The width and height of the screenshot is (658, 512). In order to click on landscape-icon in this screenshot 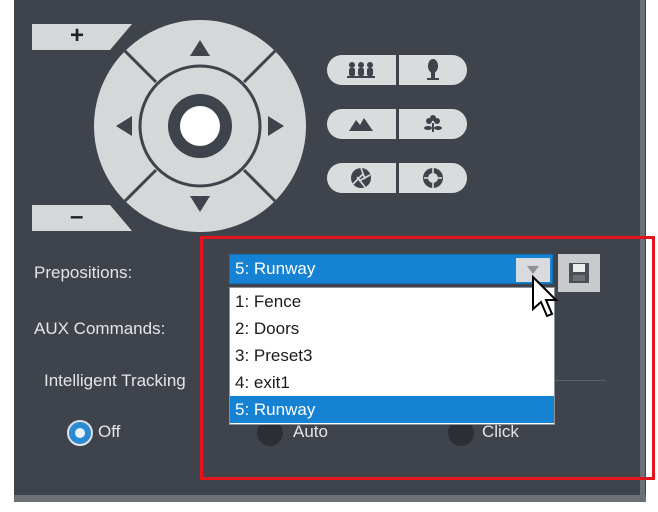, I will do `click(361, 124)`.